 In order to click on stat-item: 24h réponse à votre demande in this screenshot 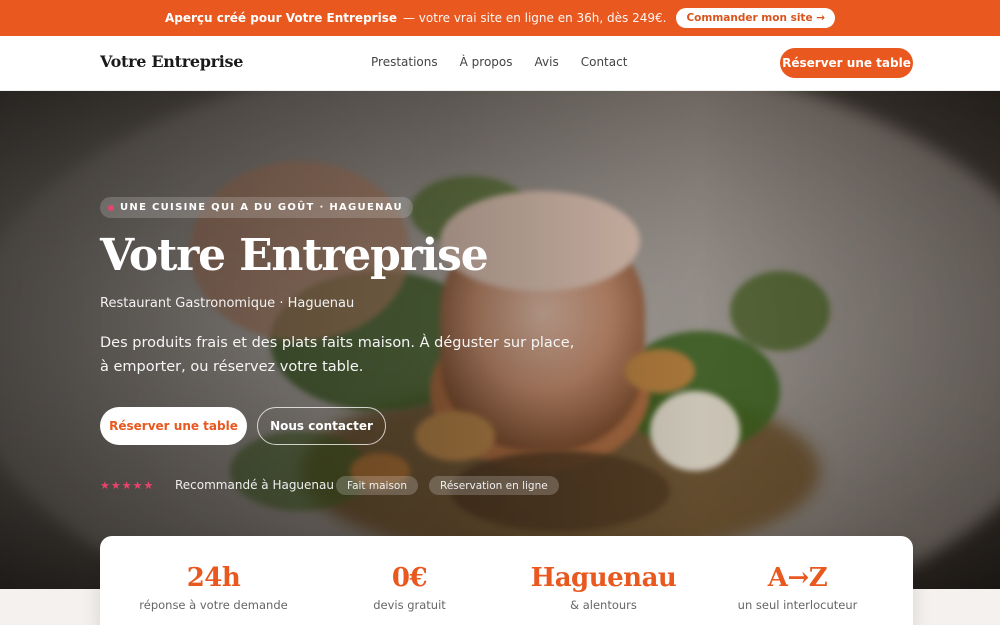, I will do `click(213, 574)`.